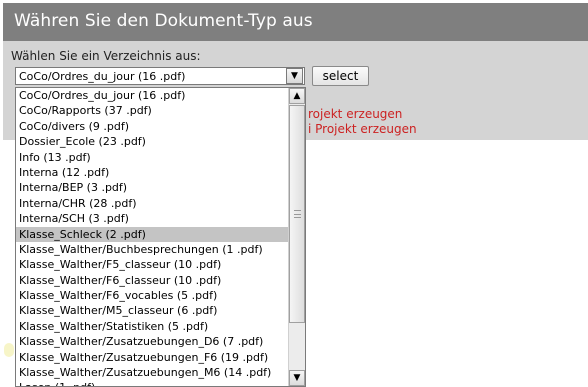 The width and height of the screenshot is (588, 387). I want to click on cursor-highlight, so click(9, 350).